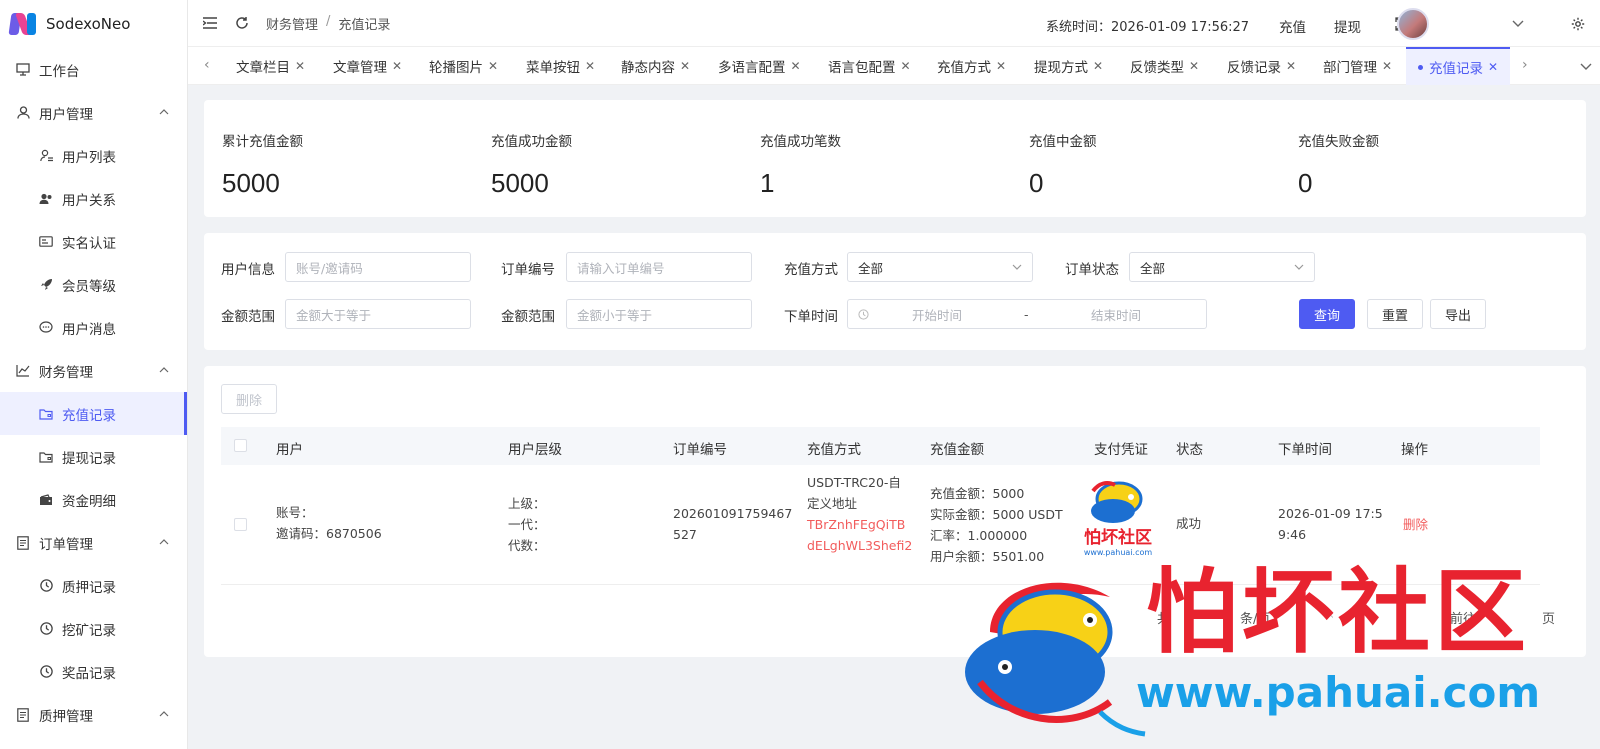 The image size is (1600, 749). I want to click on amount-line: 实际金额：5000 USDT, so click(996, 514).